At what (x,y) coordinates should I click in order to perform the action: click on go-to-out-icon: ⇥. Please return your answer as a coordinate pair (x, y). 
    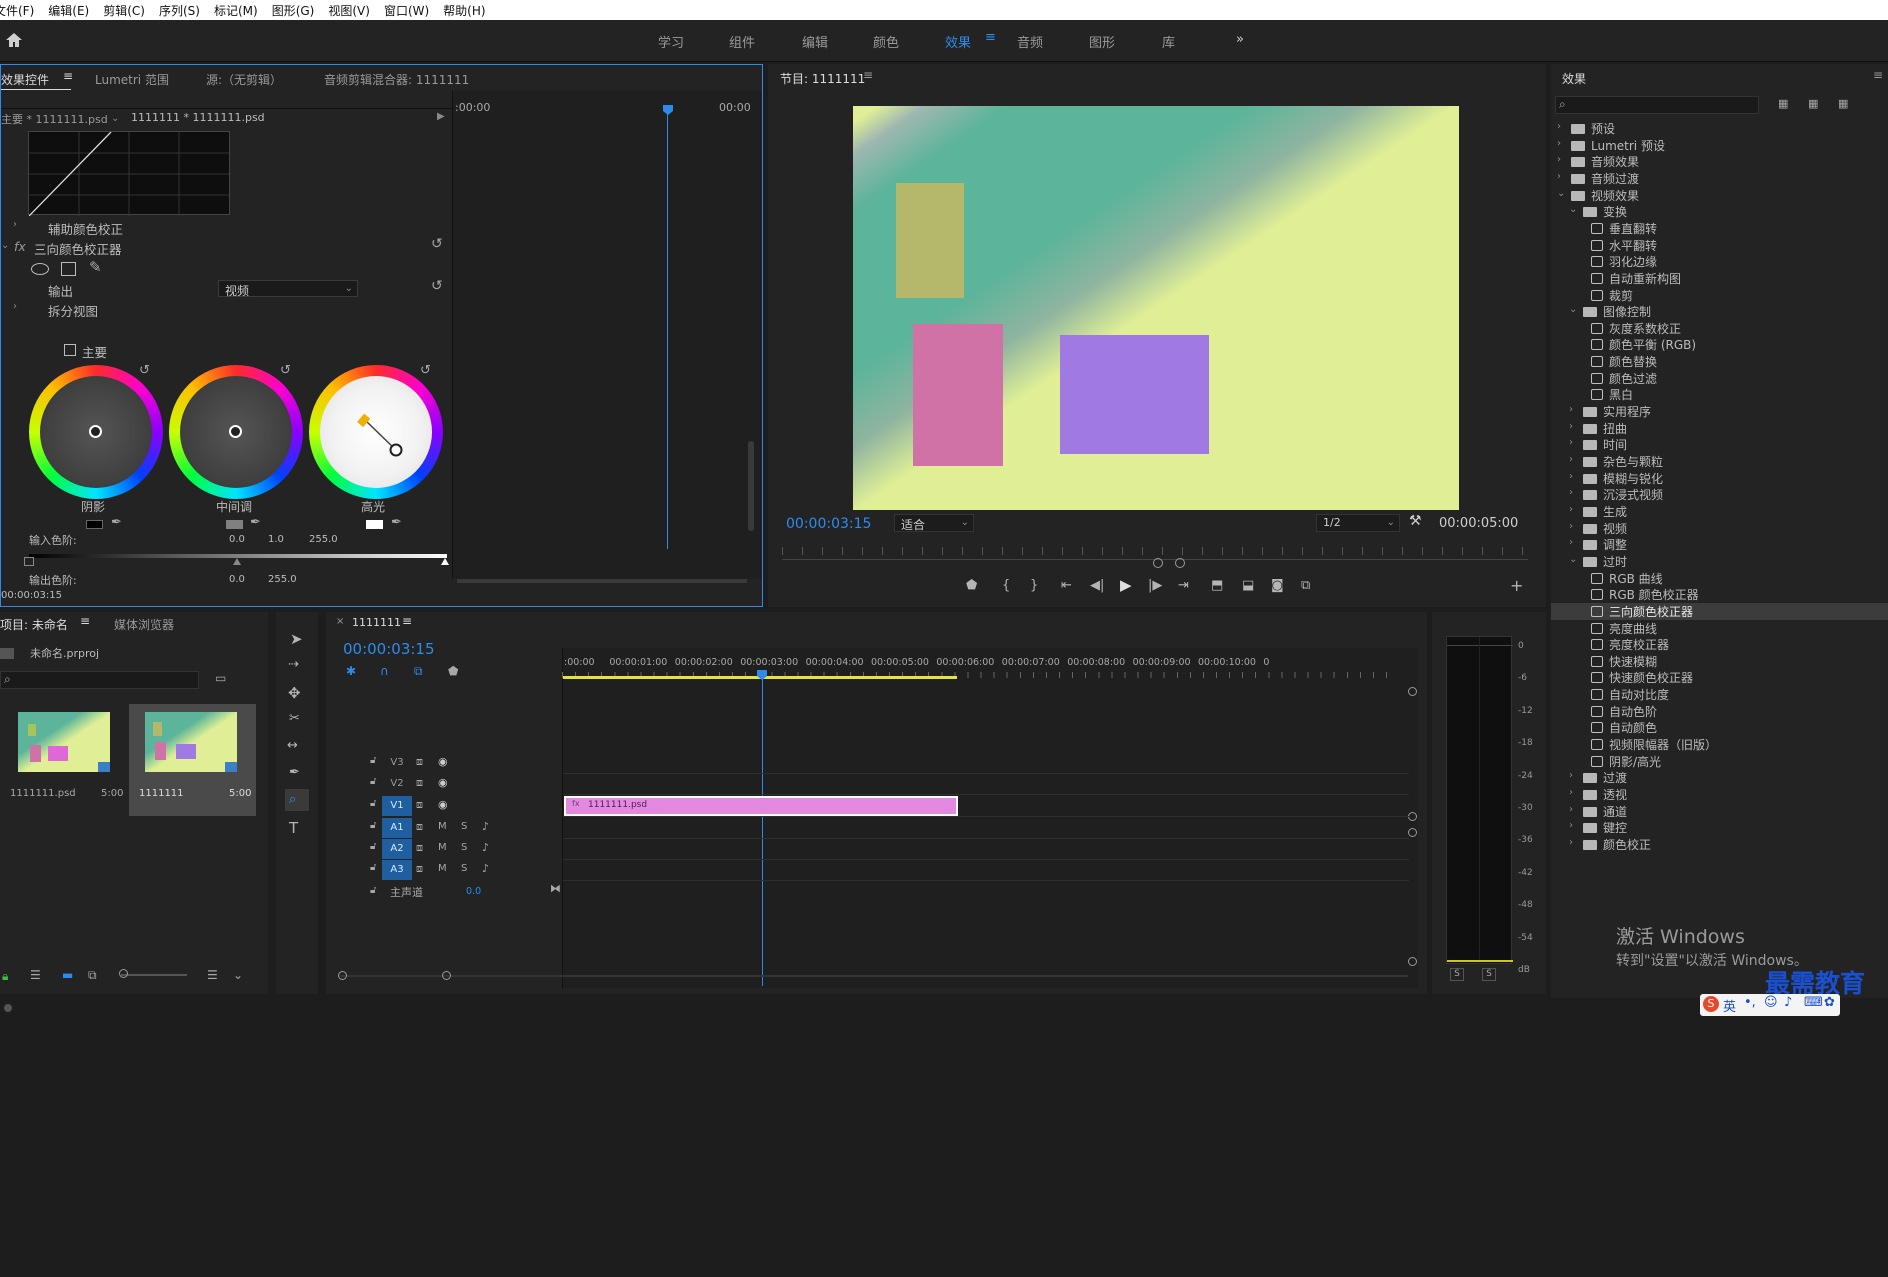
    Looking at the image, I should click on (1183, 585).